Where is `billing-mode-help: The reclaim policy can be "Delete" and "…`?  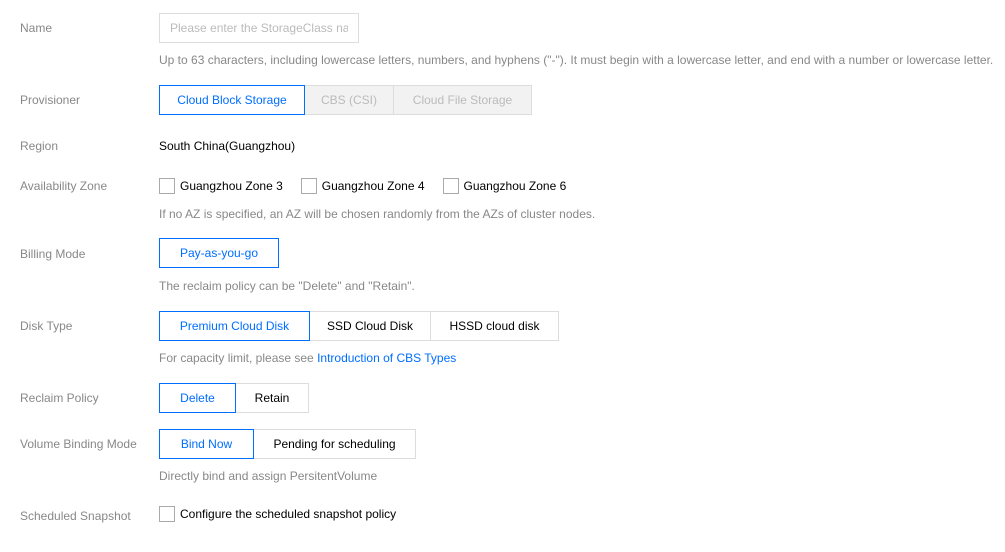 billing-mode-help: The reclaim policy can be "Delete" and "… is located at coordinates (287, 286).